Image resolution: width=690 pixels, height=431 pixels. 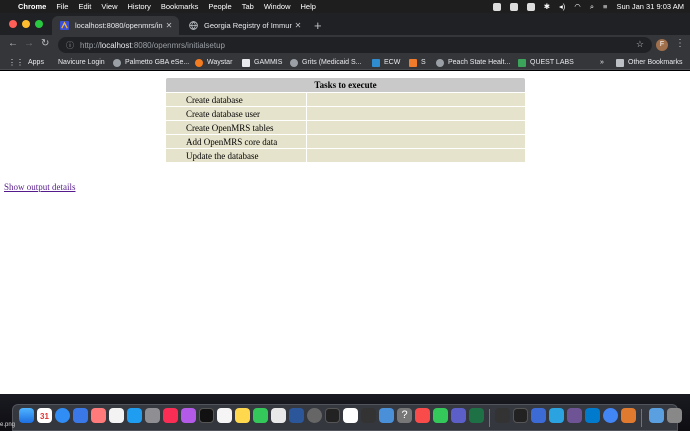 What do you see at coordinates (417, 62) in the screenshot?
I see `bookmark-s: S` at bounding box center [417, 62].